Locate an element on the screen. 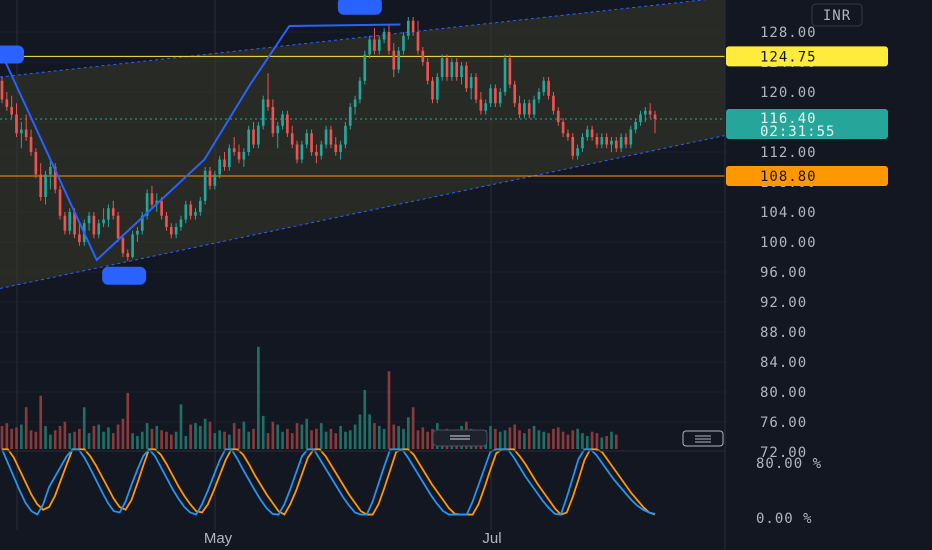  pane-menu-button is located at coordinates (703, 438).